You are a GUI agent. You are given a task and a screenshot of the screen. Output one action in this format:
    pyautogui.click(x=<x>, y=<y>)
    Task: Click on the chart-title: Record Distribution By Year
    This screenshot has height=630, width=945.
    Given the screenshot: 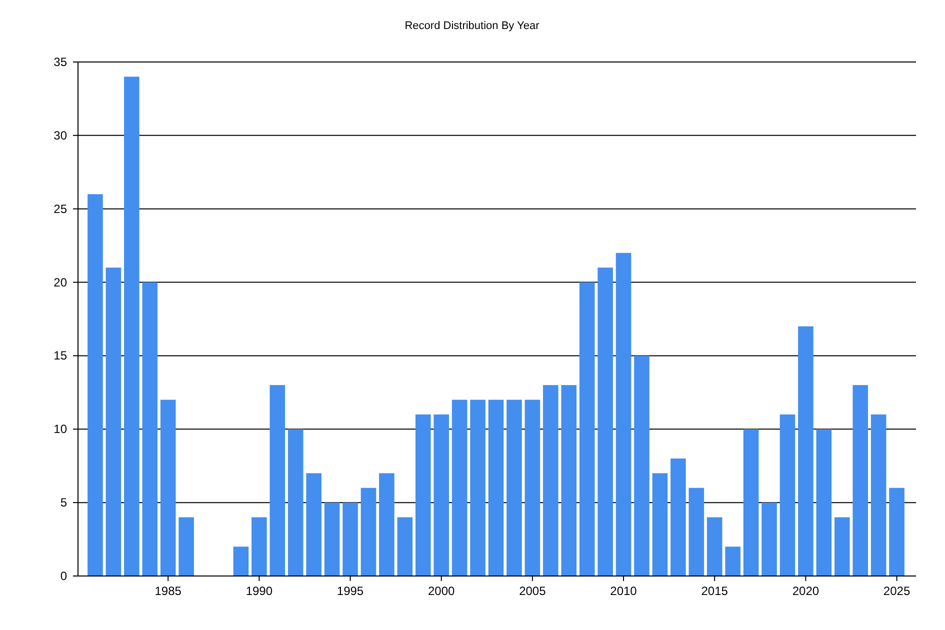 What is the action you would take?
    pyautogui.click(x=472, y=26)
    